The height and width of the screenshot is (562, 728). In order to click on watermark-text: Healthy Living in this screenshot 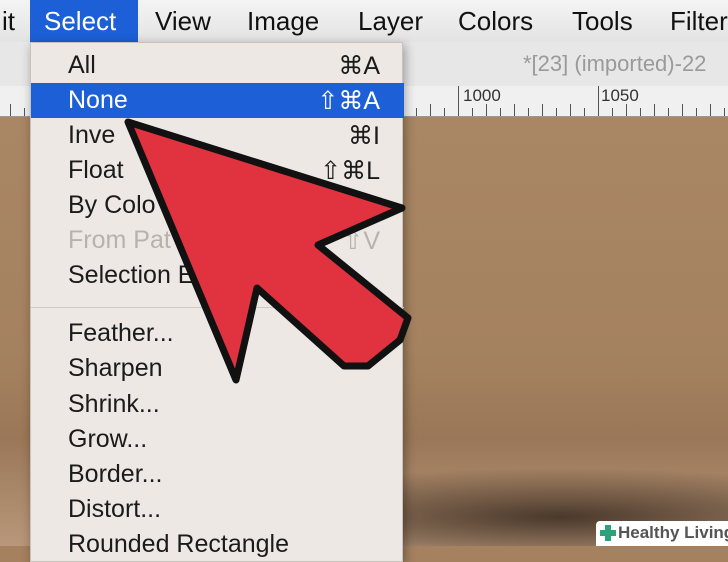, I will do `click(673, 532)`.